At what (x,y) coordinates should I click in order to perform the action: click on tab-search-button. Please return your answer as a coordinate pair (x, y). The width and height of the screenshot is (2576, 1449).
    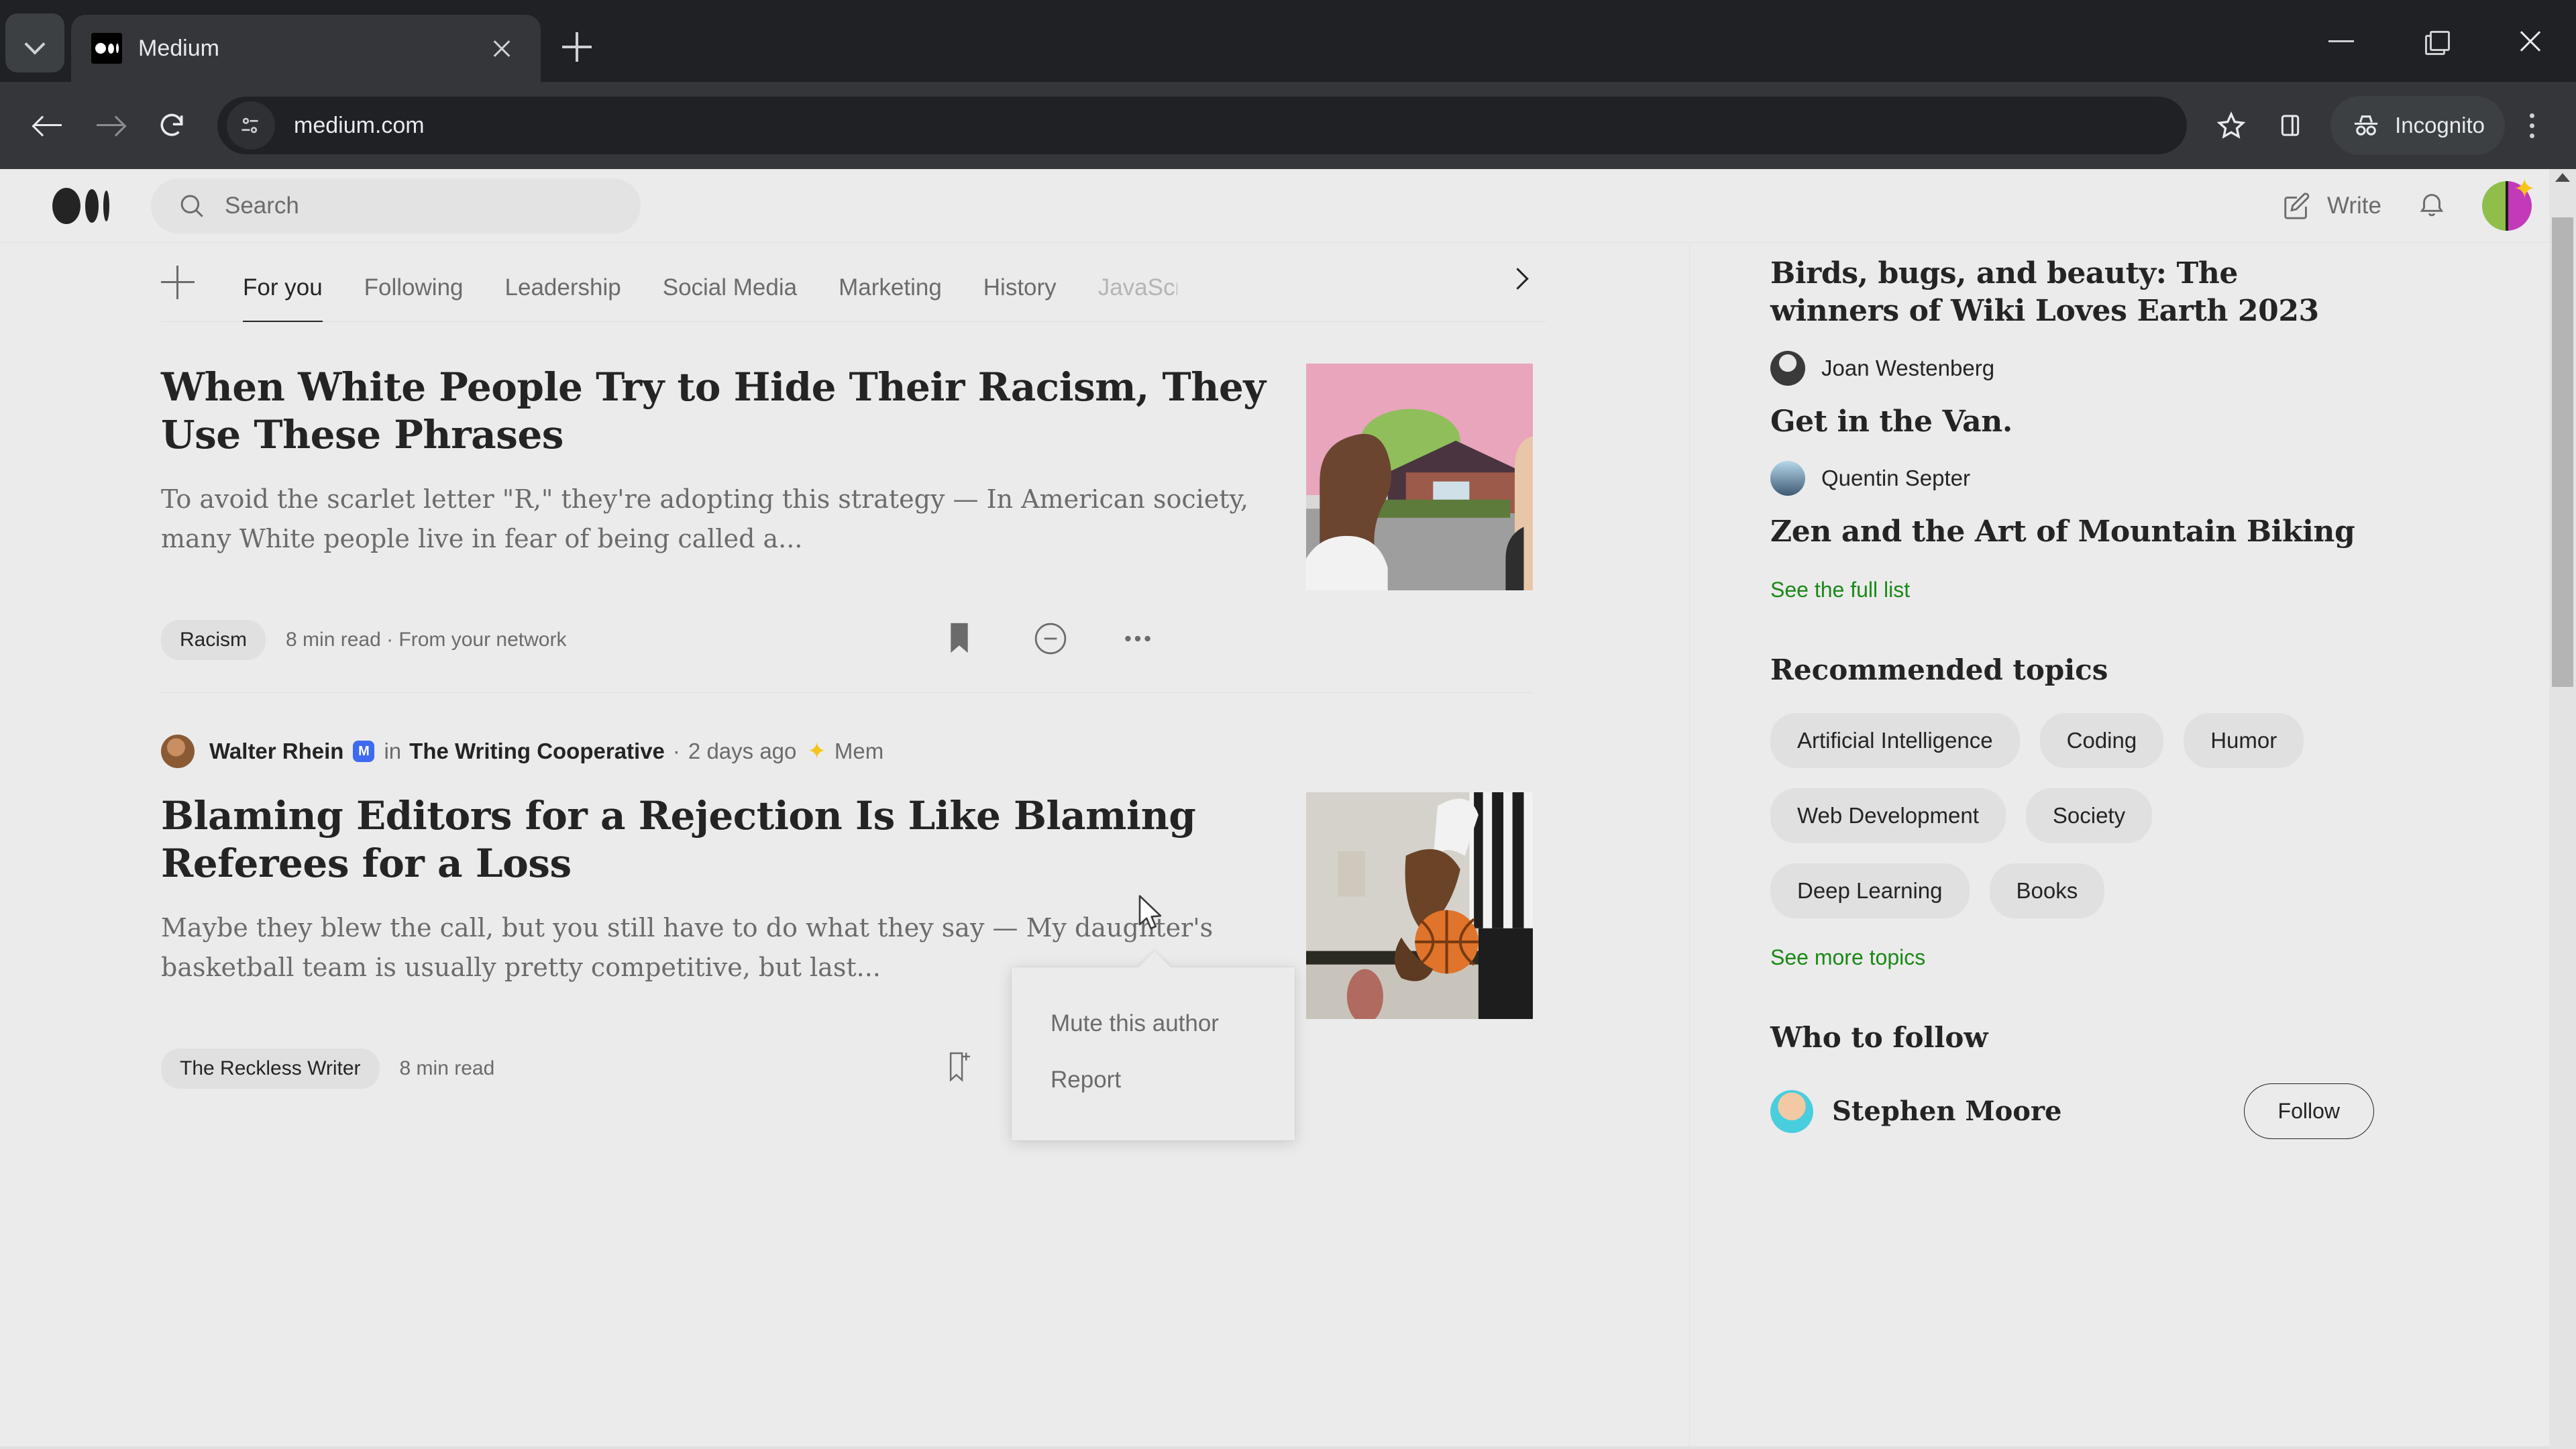
    Looking at the image, I should click on (34, 42).